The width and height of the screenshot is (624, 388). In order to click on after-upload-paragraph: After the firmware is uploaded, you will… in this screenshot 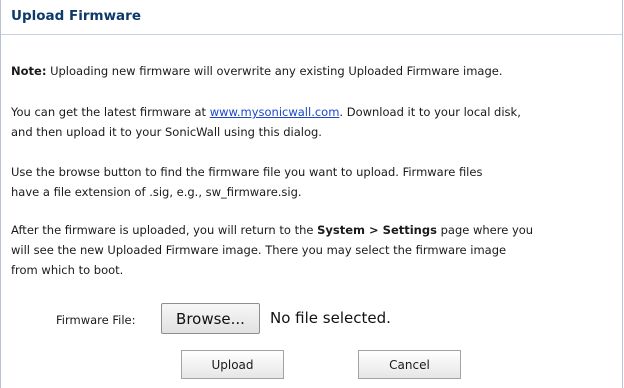, I will do `click(312, 250)`.